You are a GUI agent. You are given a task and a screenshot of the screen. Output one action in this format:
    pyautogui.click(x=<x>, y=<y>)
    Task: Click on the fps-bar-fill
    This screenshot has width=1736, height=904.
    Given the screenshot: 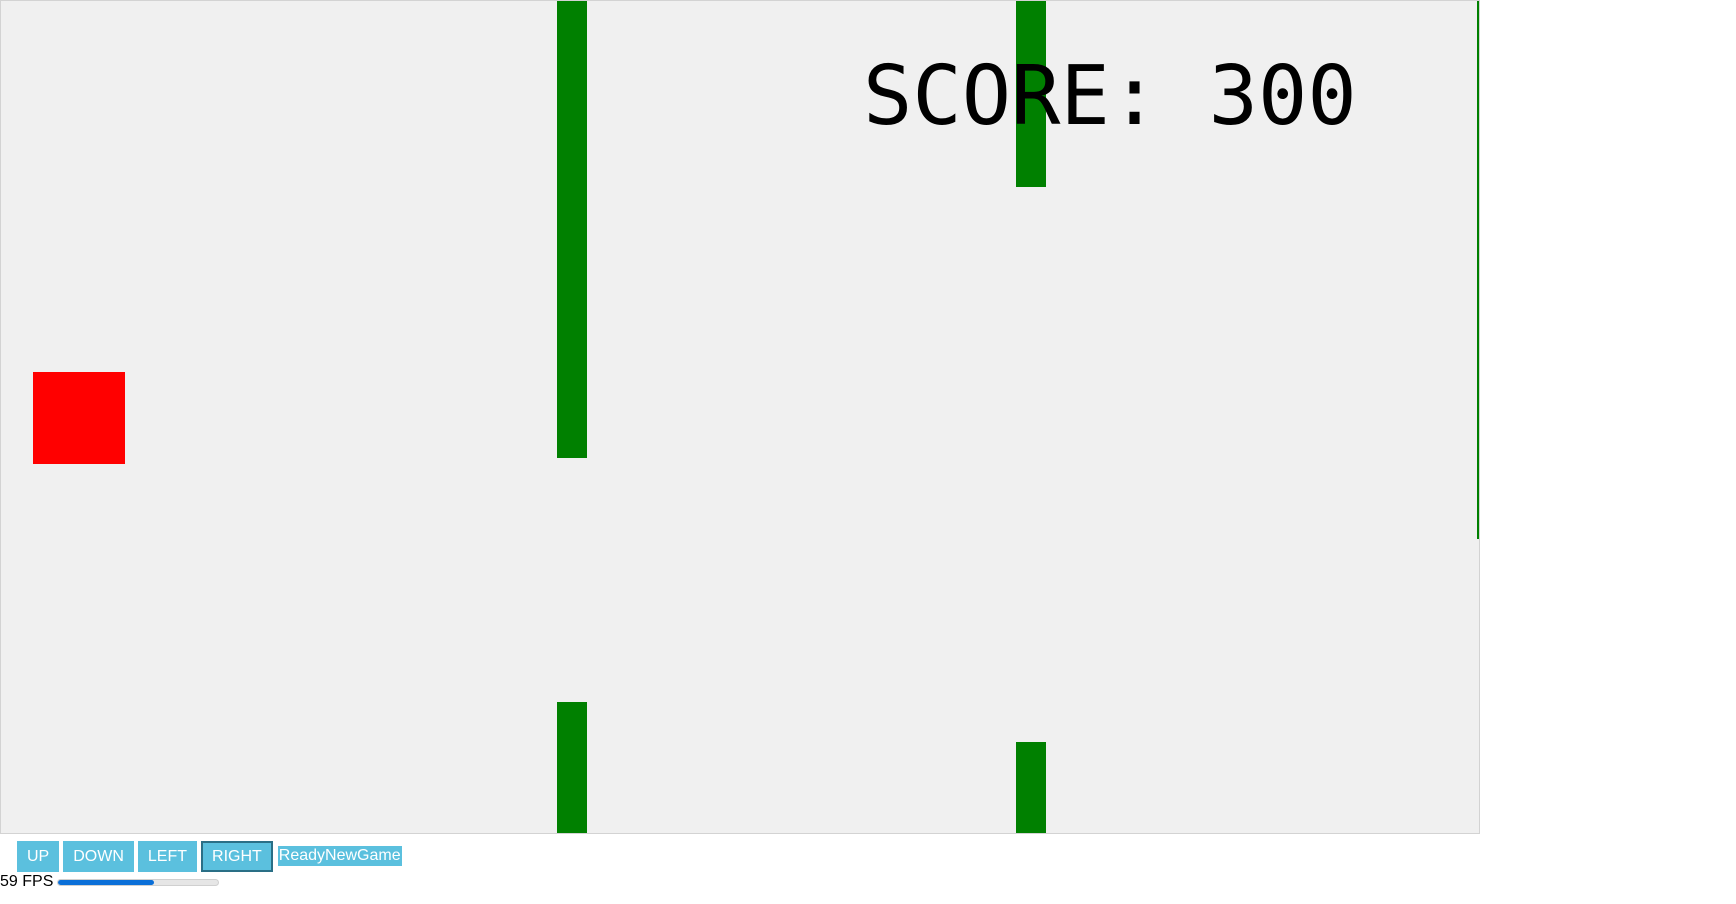 What is the action you would take?
    pyautogui.click(x=106, y=882)
    